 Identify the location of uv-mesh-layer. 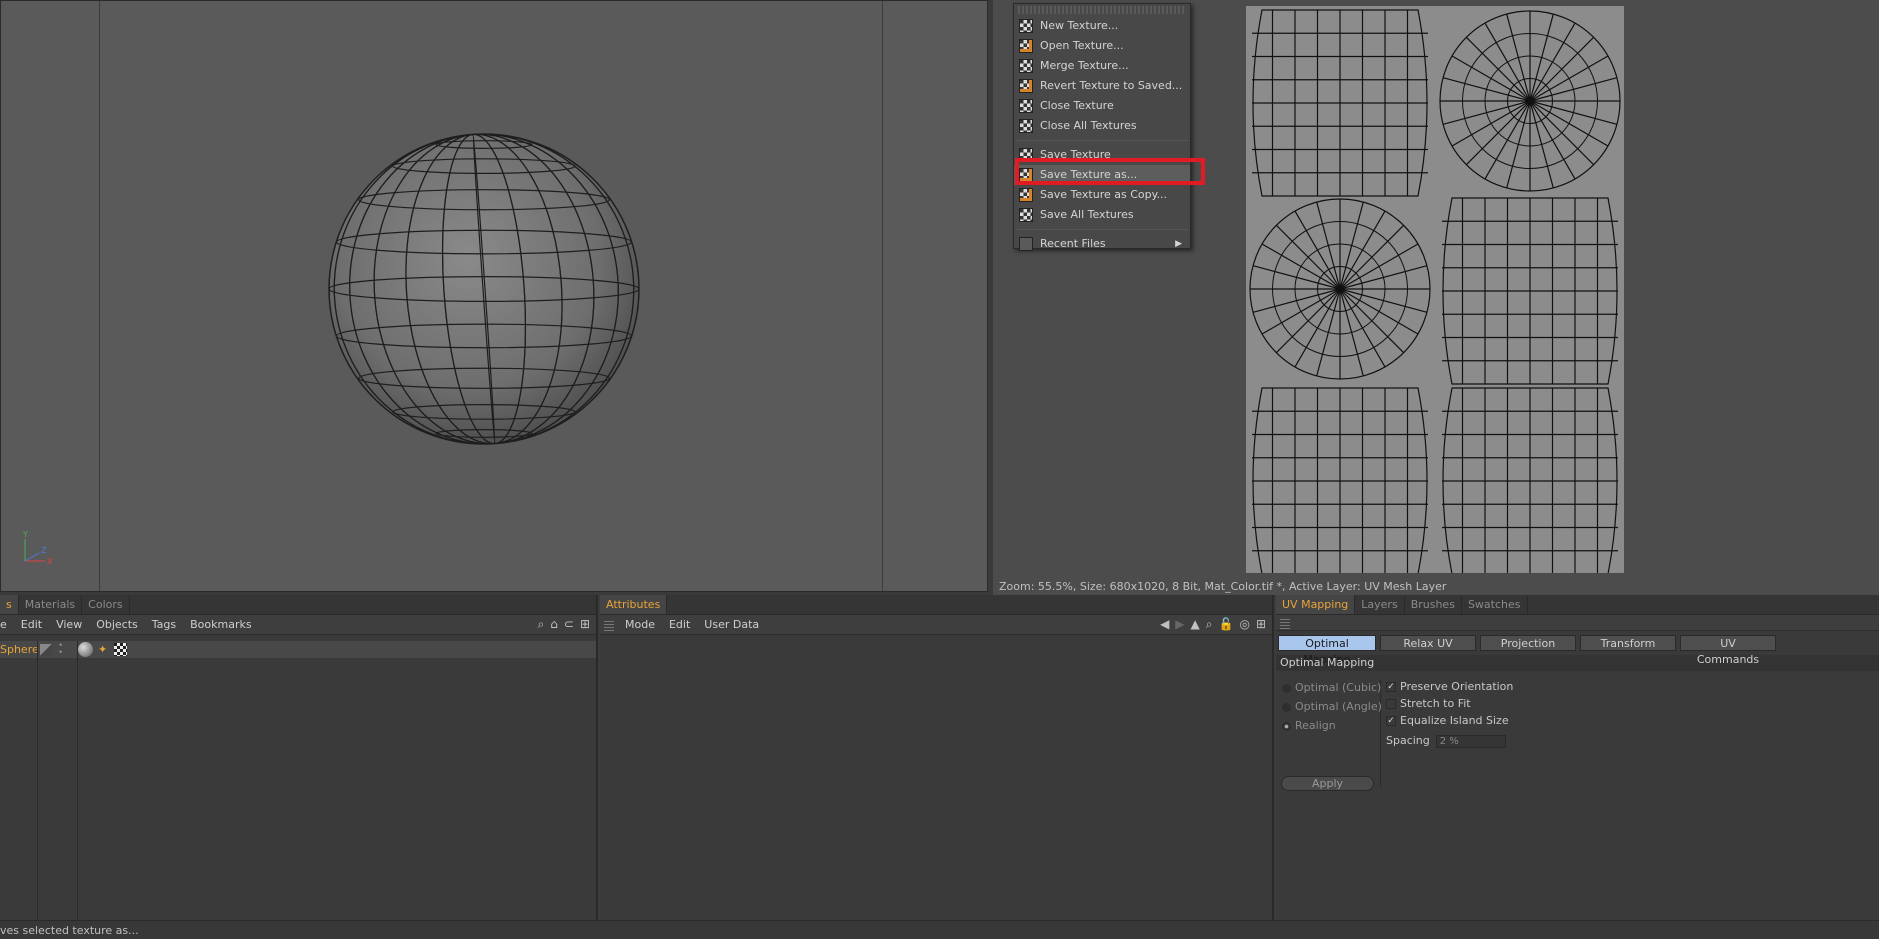
(1435, 292).